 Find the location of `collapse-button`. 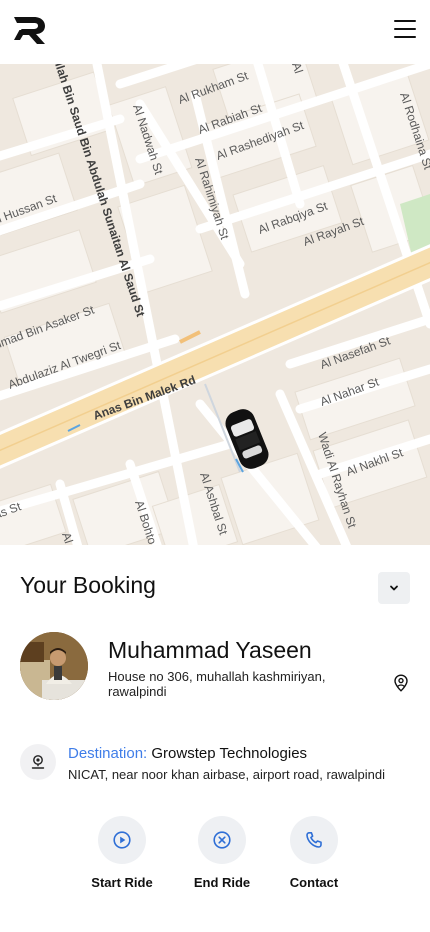

collapse-button is located at coordinates (394, 588).